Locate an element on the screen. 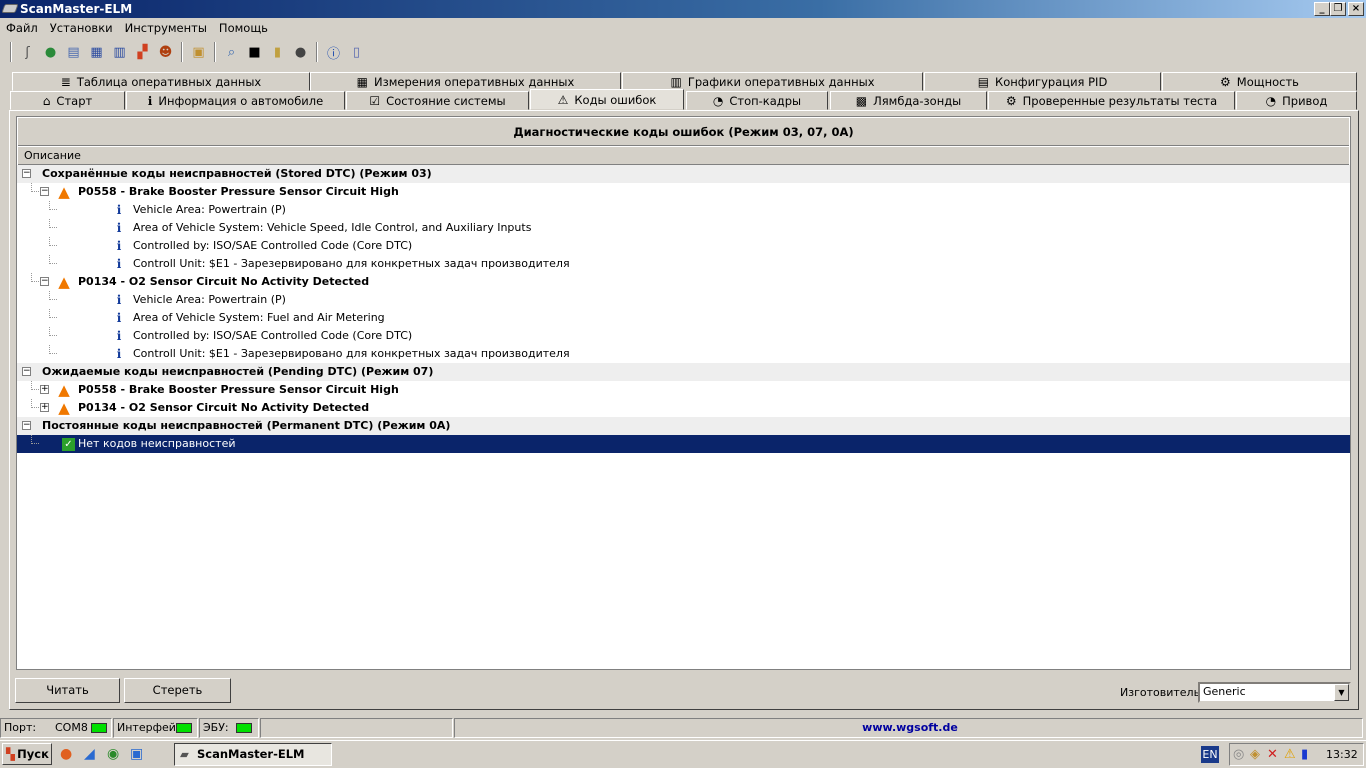 Image resolution: width=1366 pixels, height=768 pixels. tab-icon: ▩ is located at coordinates (861, 100).